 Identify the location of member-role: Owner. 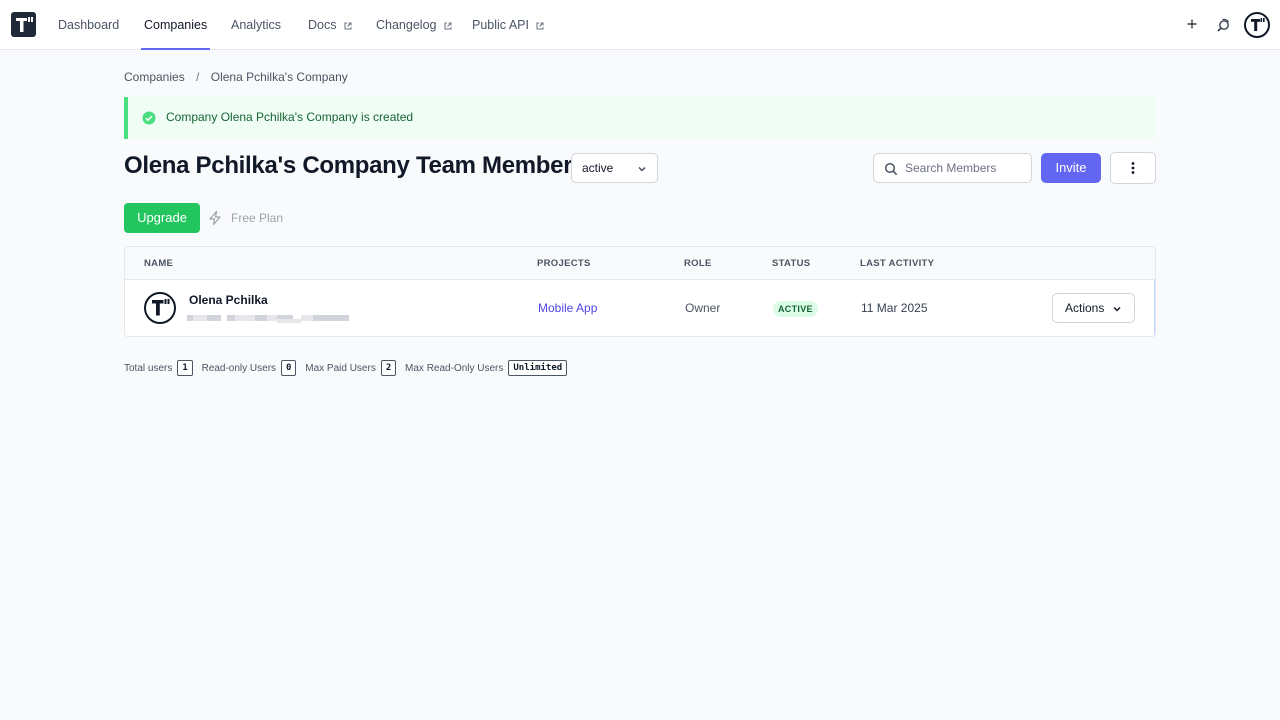
(703, 308).